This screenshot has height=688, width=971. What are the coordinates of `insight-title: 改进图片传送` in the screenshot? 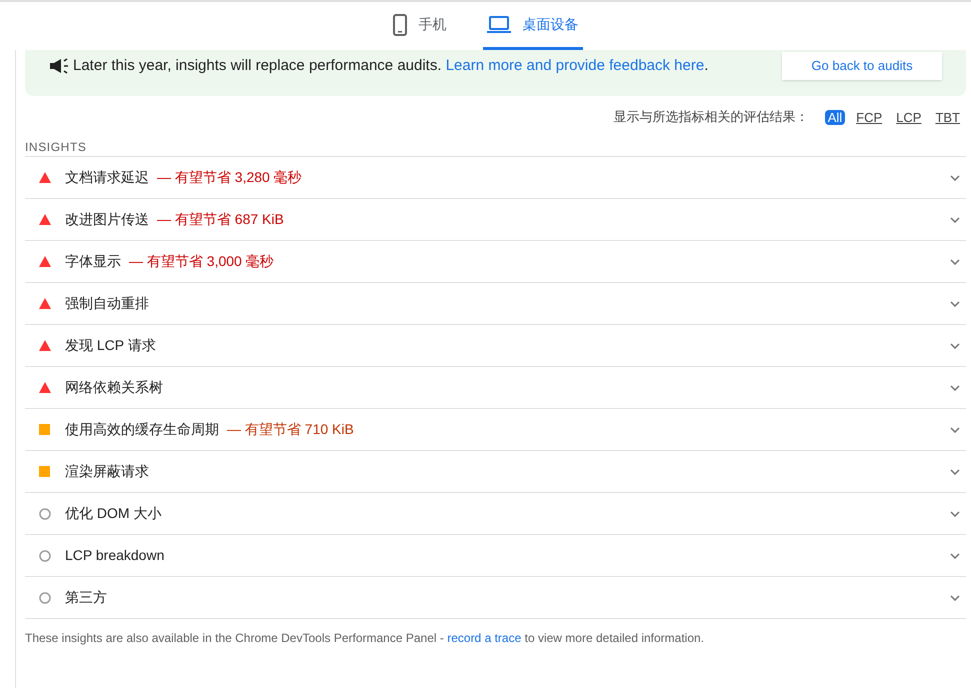 It's located at (107, 219).